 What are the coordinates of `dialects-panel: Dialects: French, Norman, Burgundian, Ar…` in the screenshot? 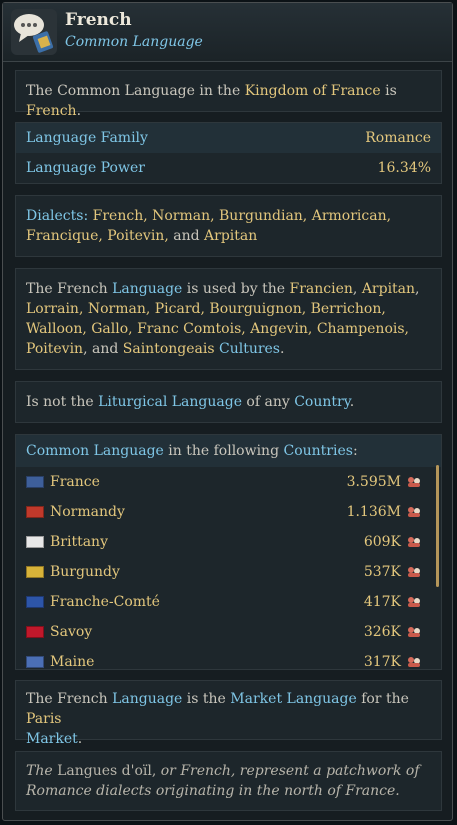 It's located at (228, 226).